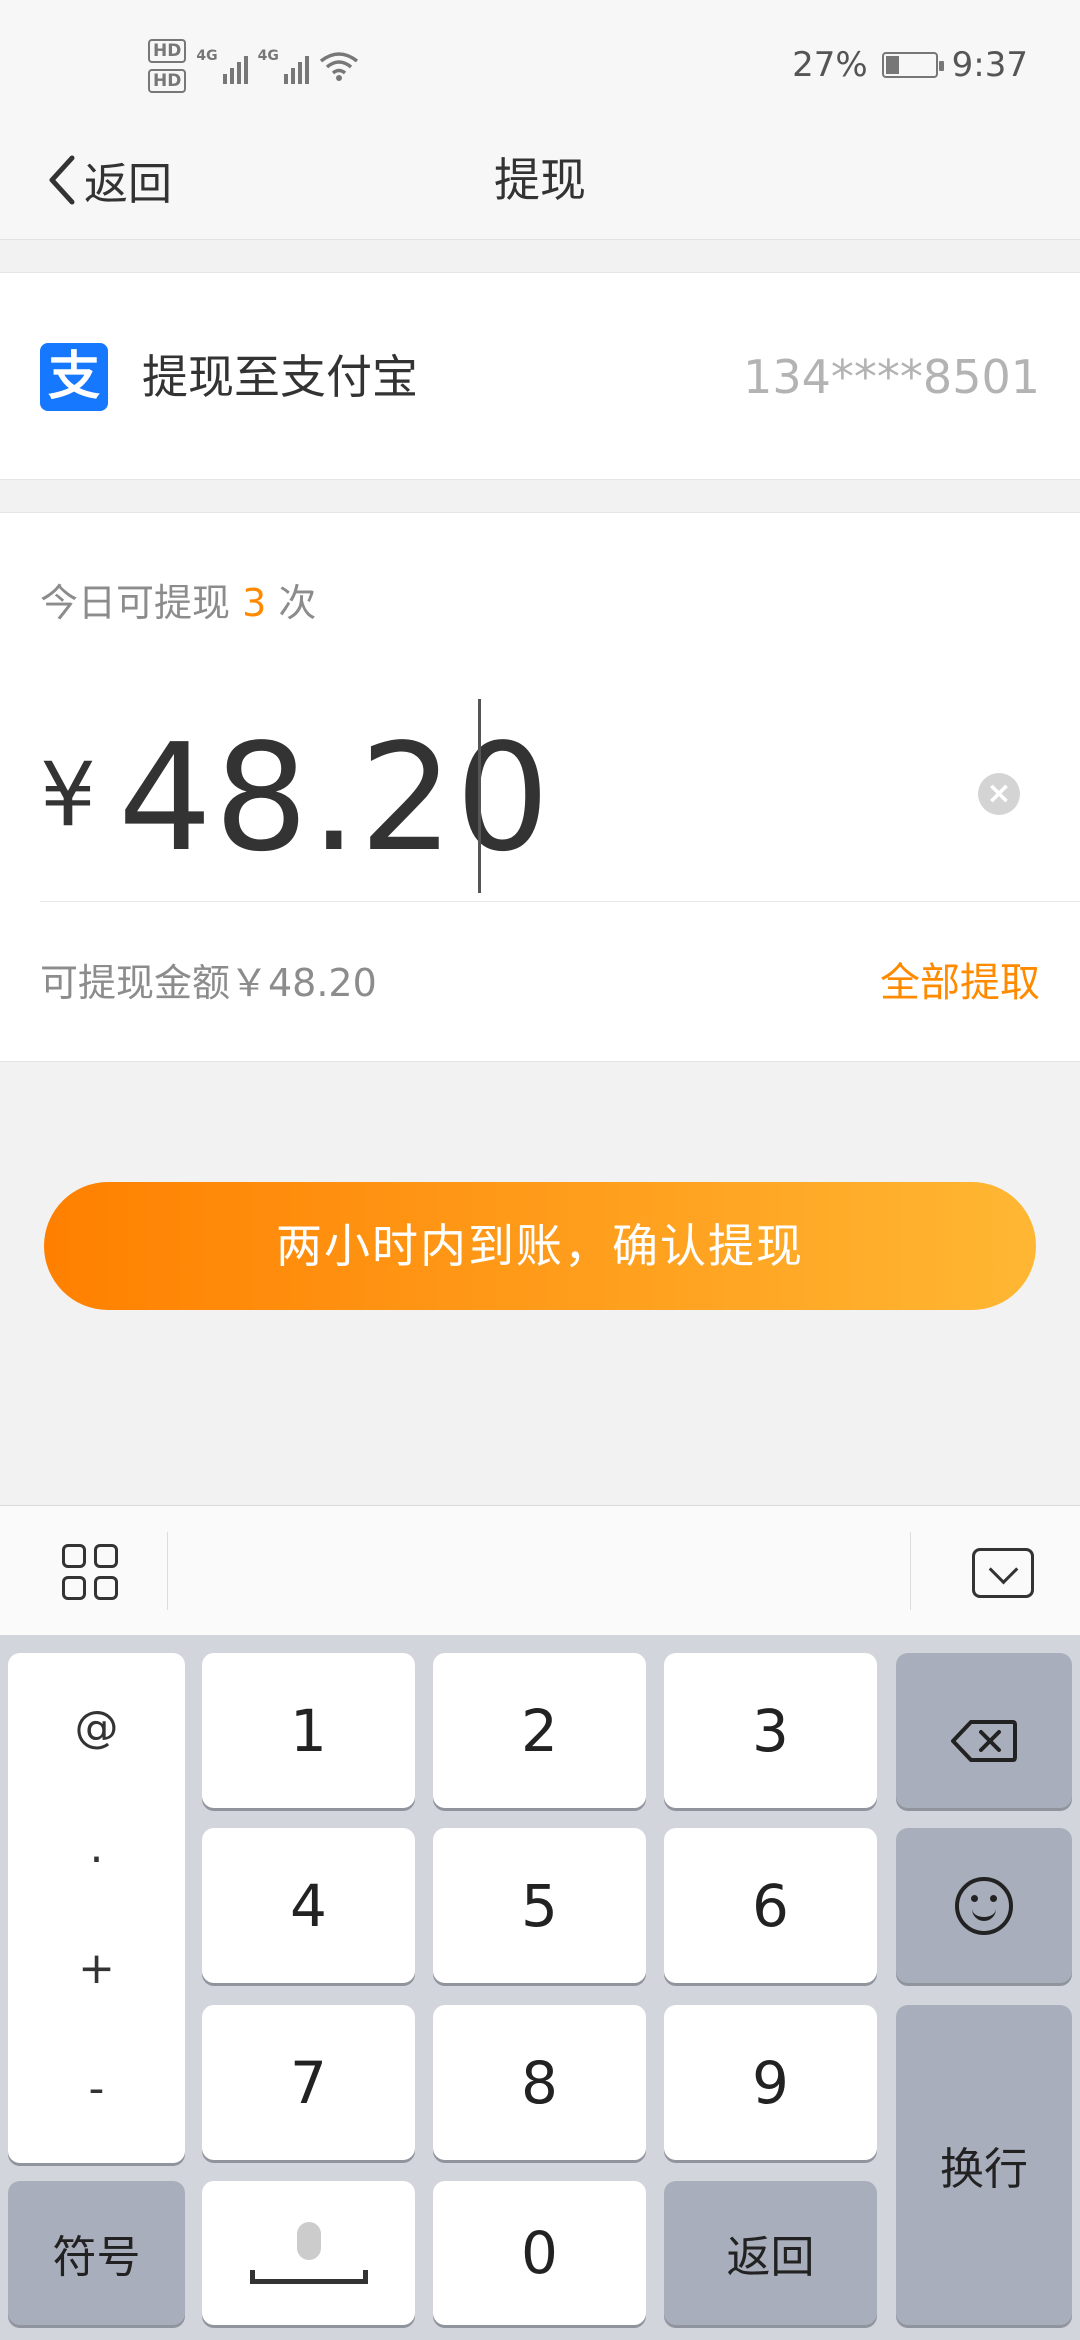 Image resolution: width=1080 pixels, height=2340 pixels. I want to click on keyboard-toolbar, so click(540, 1570).